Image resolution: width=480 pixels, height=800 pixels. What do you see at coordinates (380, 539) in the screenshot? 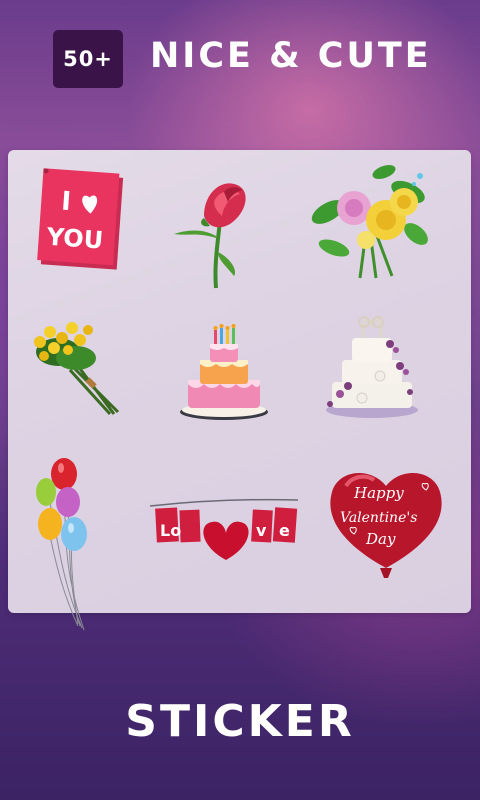
I see `heart-line-day: Day` at bounding box center [380, 539].